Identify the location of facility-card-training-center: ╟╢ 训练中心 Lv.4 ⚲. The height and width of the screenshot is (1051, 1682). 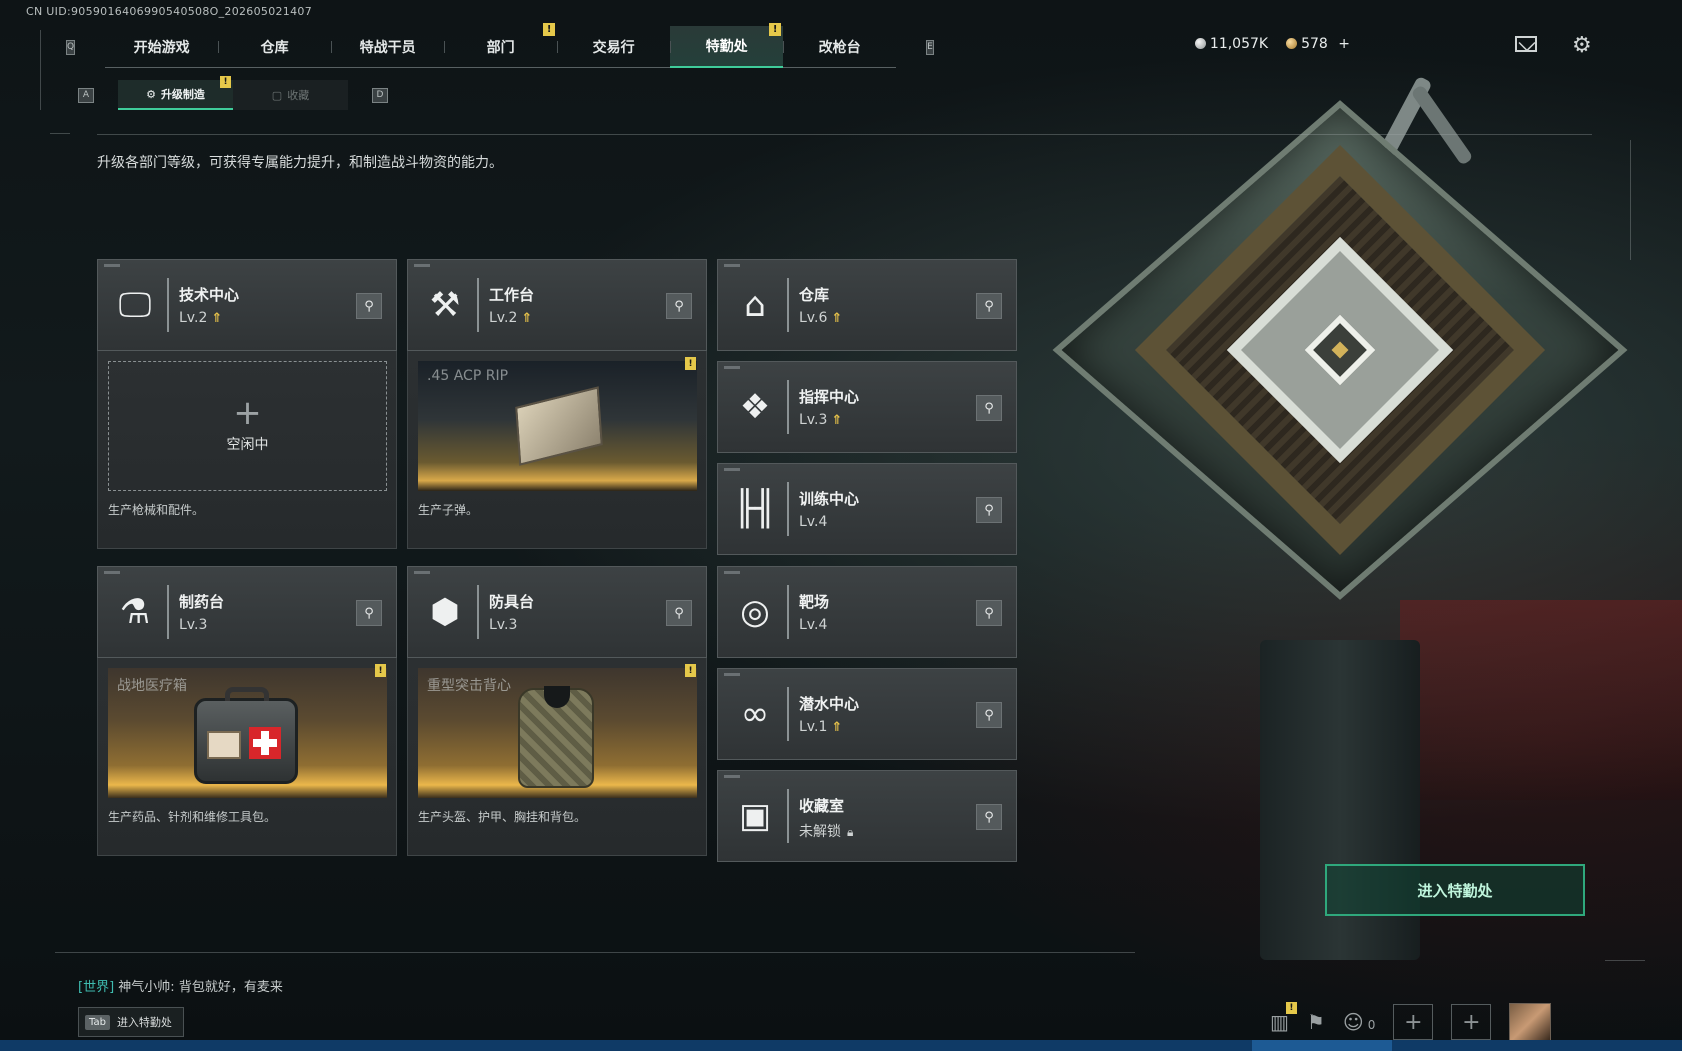
(867, 509).